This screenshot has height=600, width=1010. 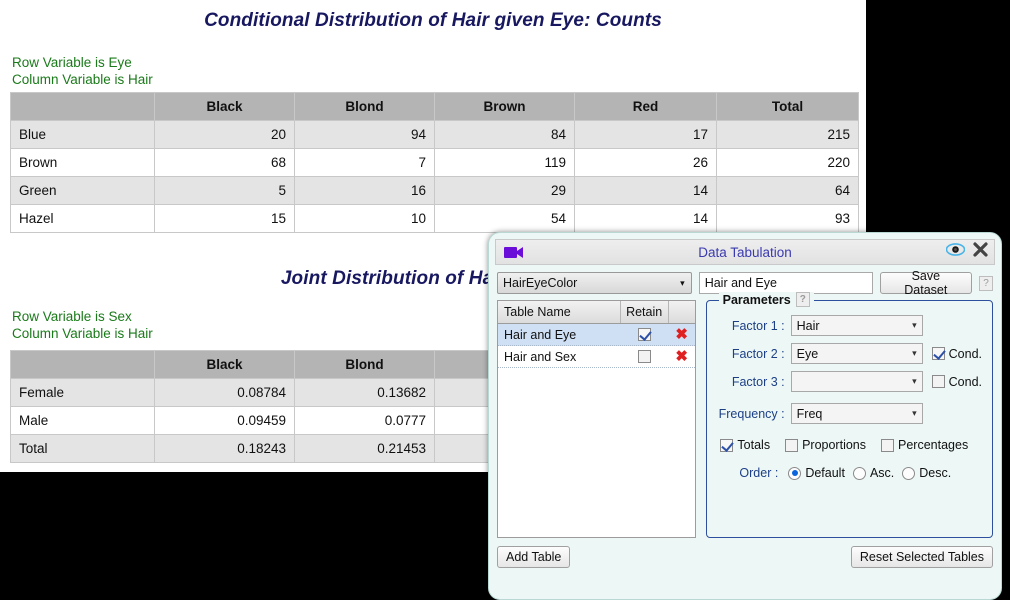 What do you see at coordinates (596, 357) in the screenshot?
I see `list-item: Hair and Sex ✖` at bounding box center [596, 357].